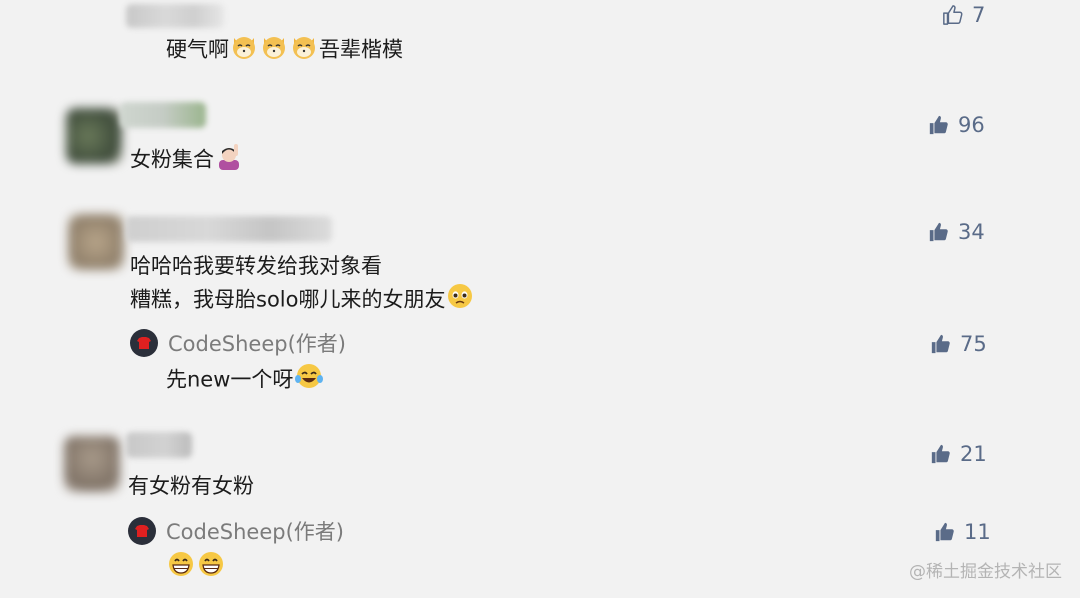 This screenshot has height=598, width=1080. I want to click on comment-text-suffix: 吾辈楷模, so click(361, 49).